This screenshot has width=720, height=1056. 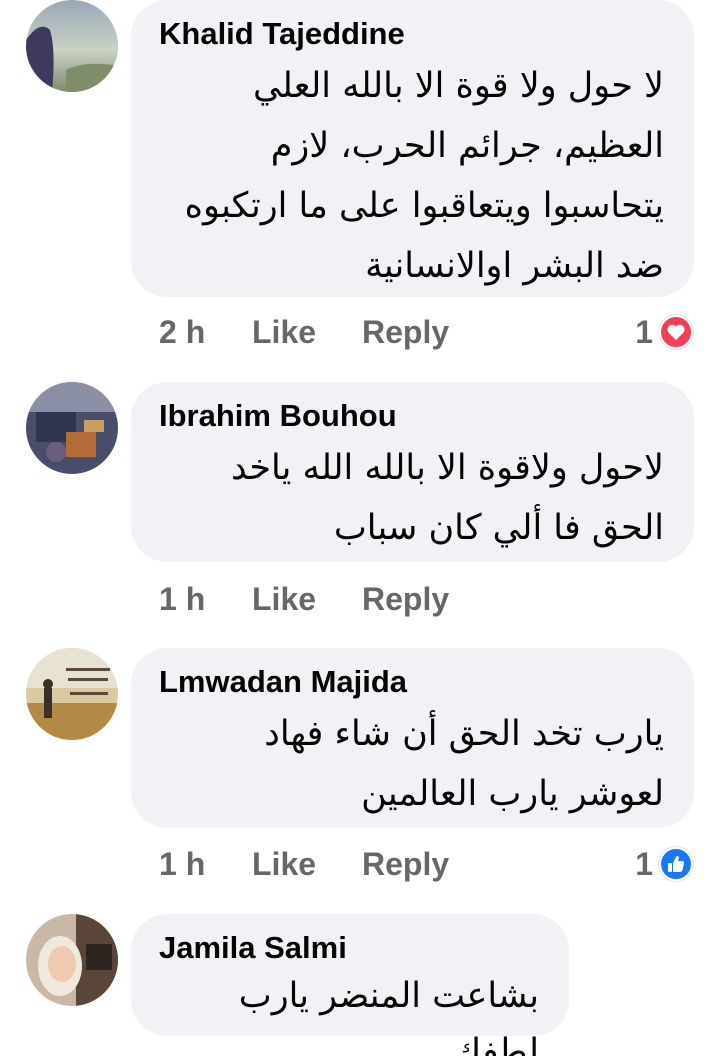 I want to click on comment-author: Khalid Tajeddine, so click(x=411, y=34).